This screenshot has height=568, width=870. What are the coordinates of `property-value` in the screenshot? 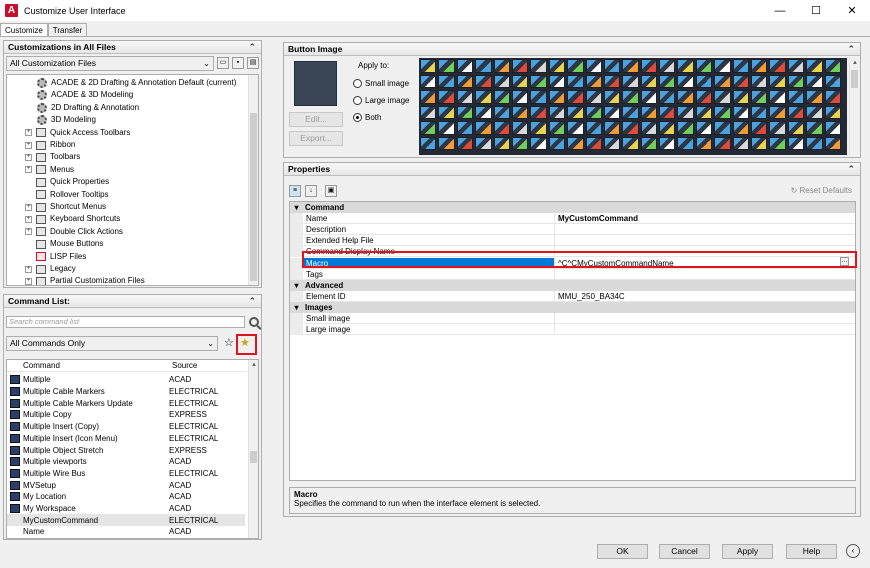 It's located at (705, 230).